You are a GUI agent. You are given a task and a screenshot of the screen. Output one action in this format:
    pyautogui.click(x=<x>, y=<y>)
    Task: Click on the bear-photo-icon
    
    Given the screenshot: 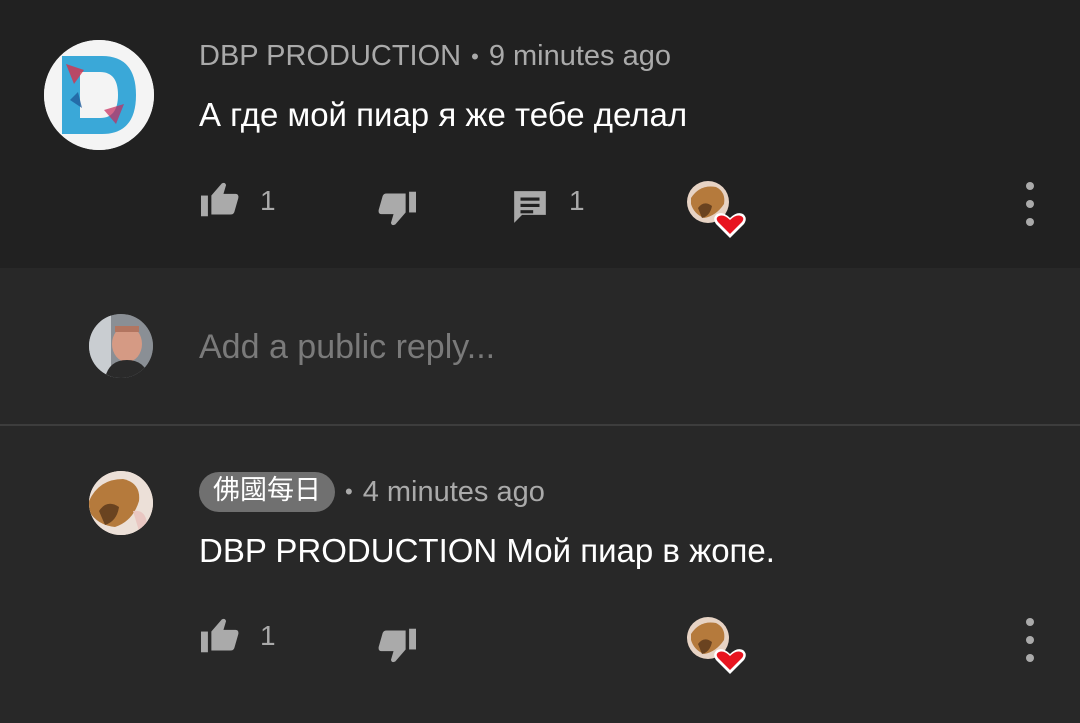 What is the action you would take?
    pyautogui.click(x=121, y=503)
    